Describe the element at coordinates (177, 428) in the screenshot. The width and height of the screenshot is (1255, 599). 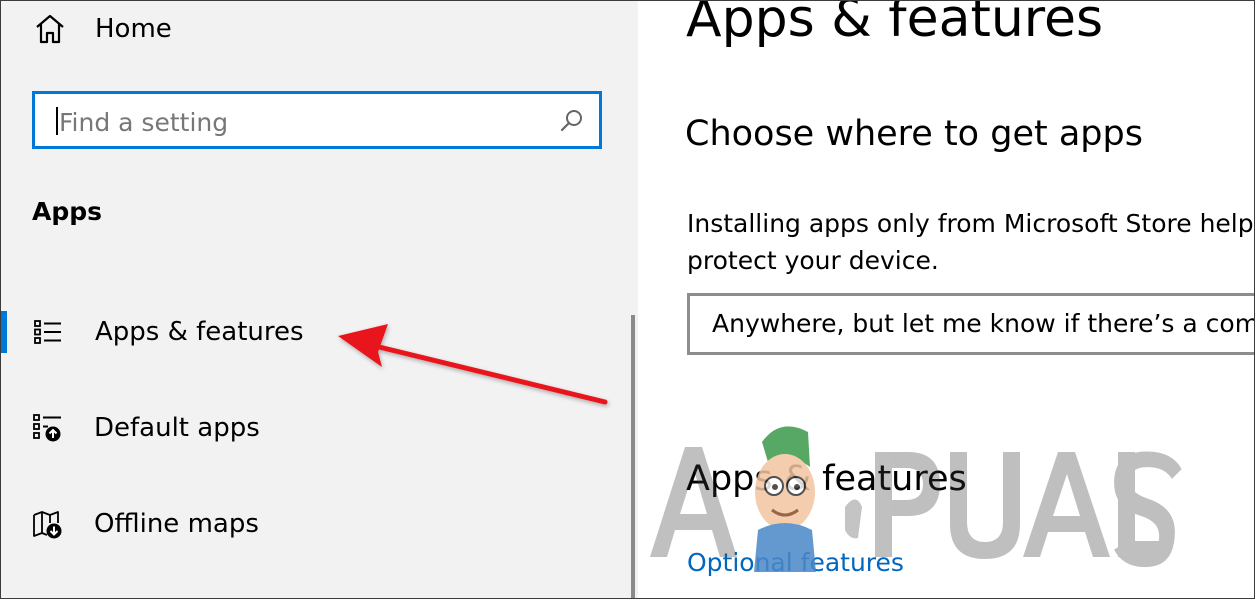
I see `sidebar-item-label: Default apps` at that location.